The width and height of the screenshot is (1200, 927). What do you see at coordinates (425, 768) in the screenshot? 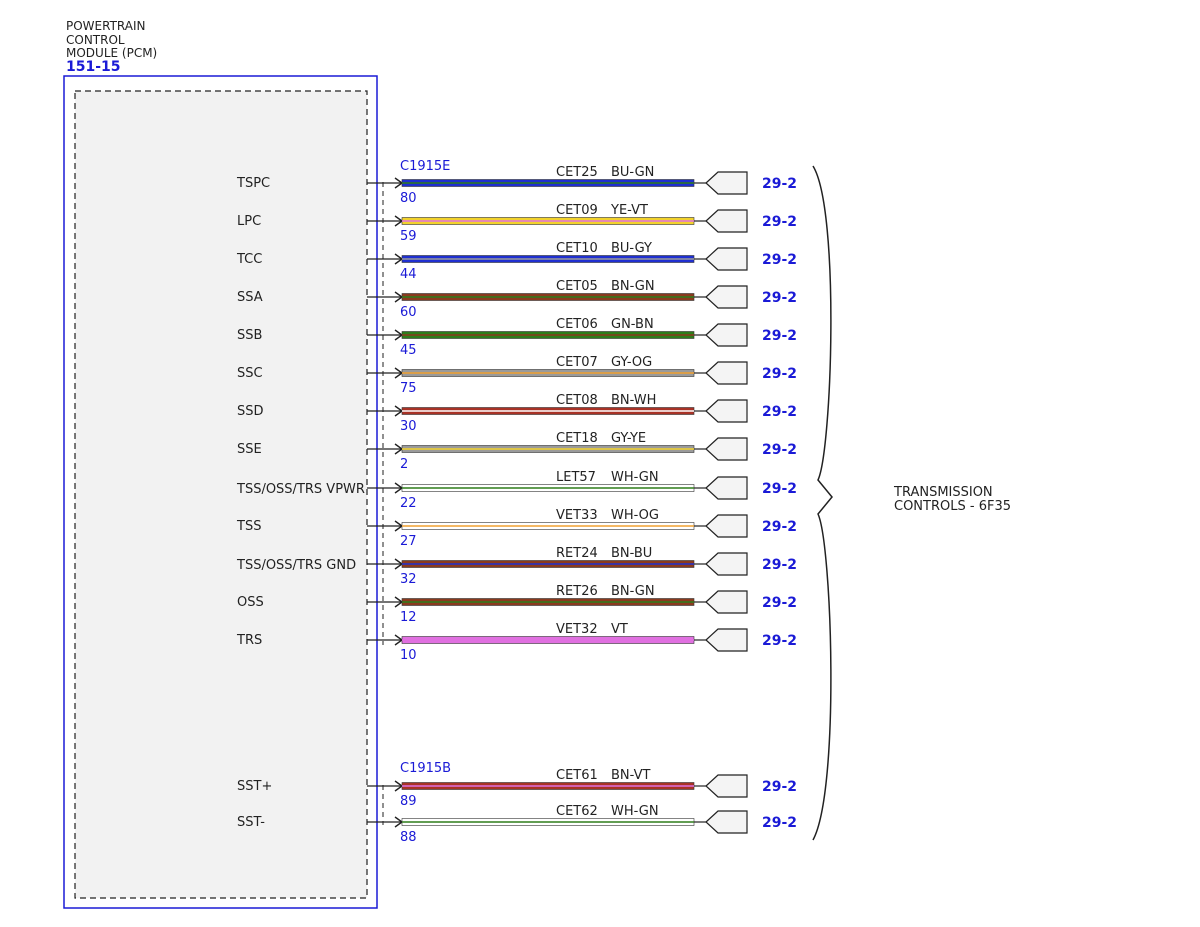
I see `connector-label-c1915b: C1915B` at bounding box center [425, 768].